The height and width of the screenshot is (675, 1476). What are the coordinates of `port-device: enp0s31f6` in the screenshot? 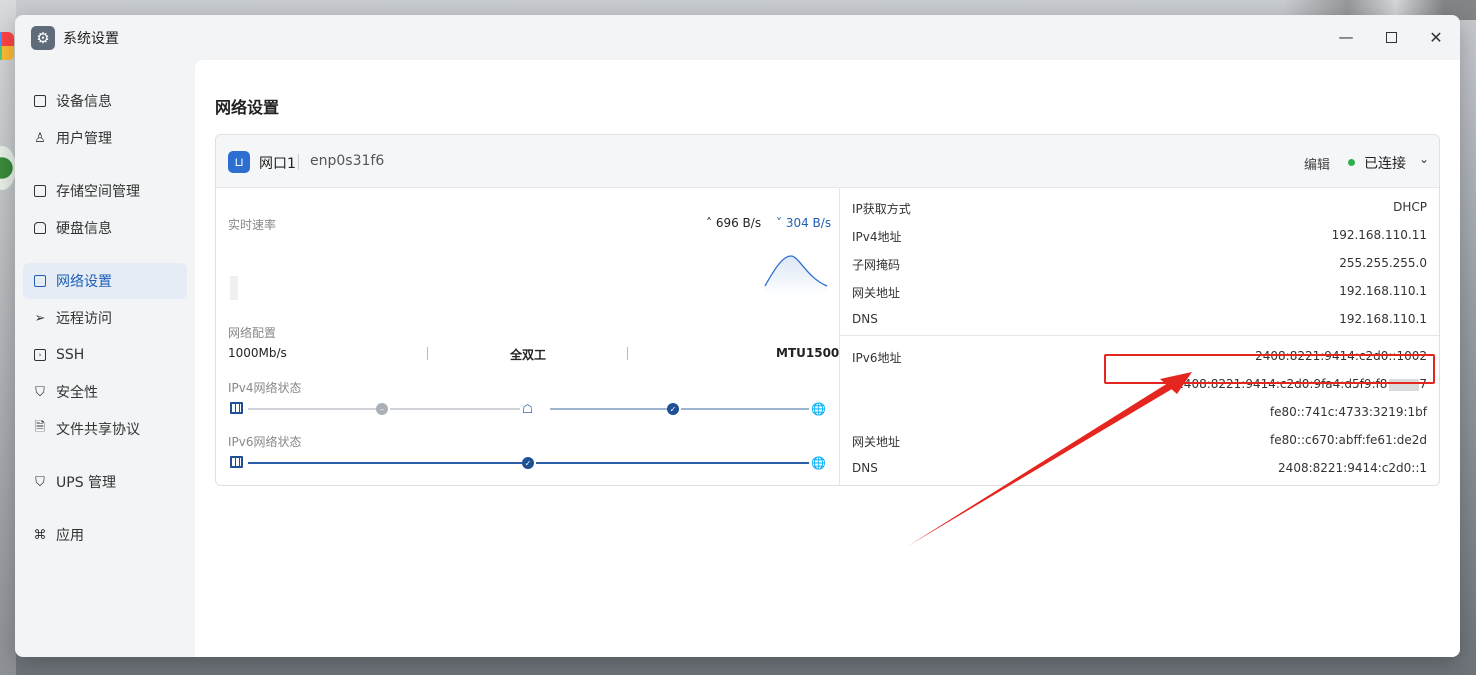 It's located at (347, 161).